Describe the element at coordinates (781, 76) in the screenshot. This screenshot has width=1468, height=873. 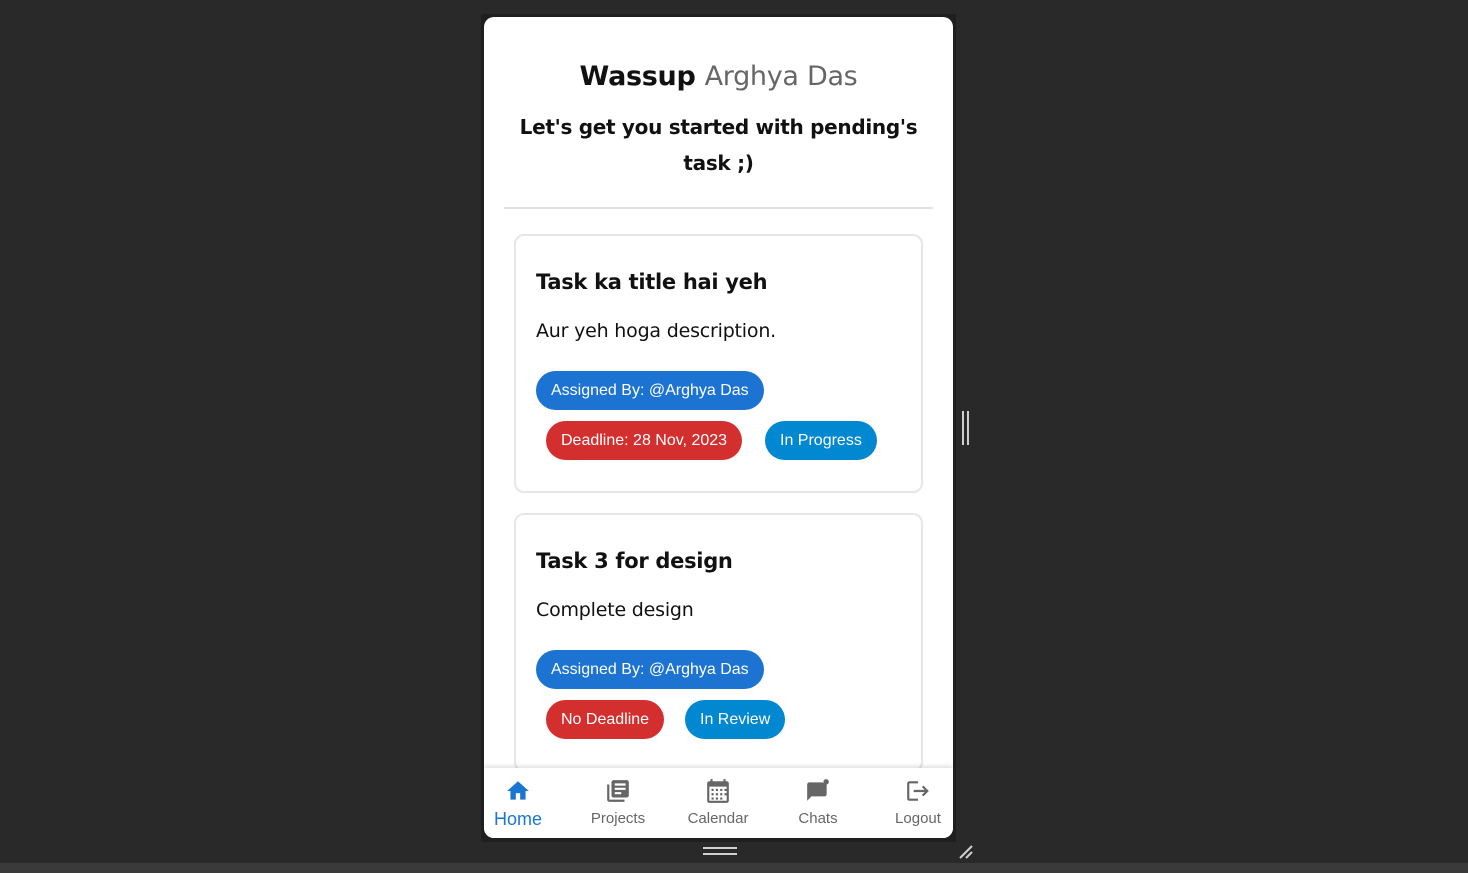
I see `user-name: Arghya Das` at that location.